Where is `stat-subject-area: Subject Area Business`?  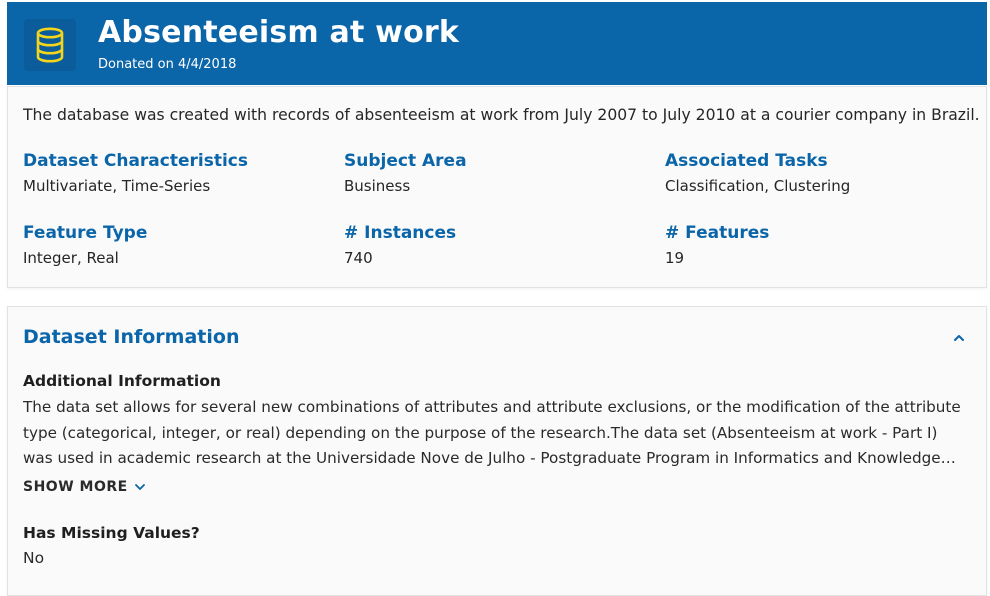 stat-subject-area: Subject Area Business is located at coordinates (405, 173).